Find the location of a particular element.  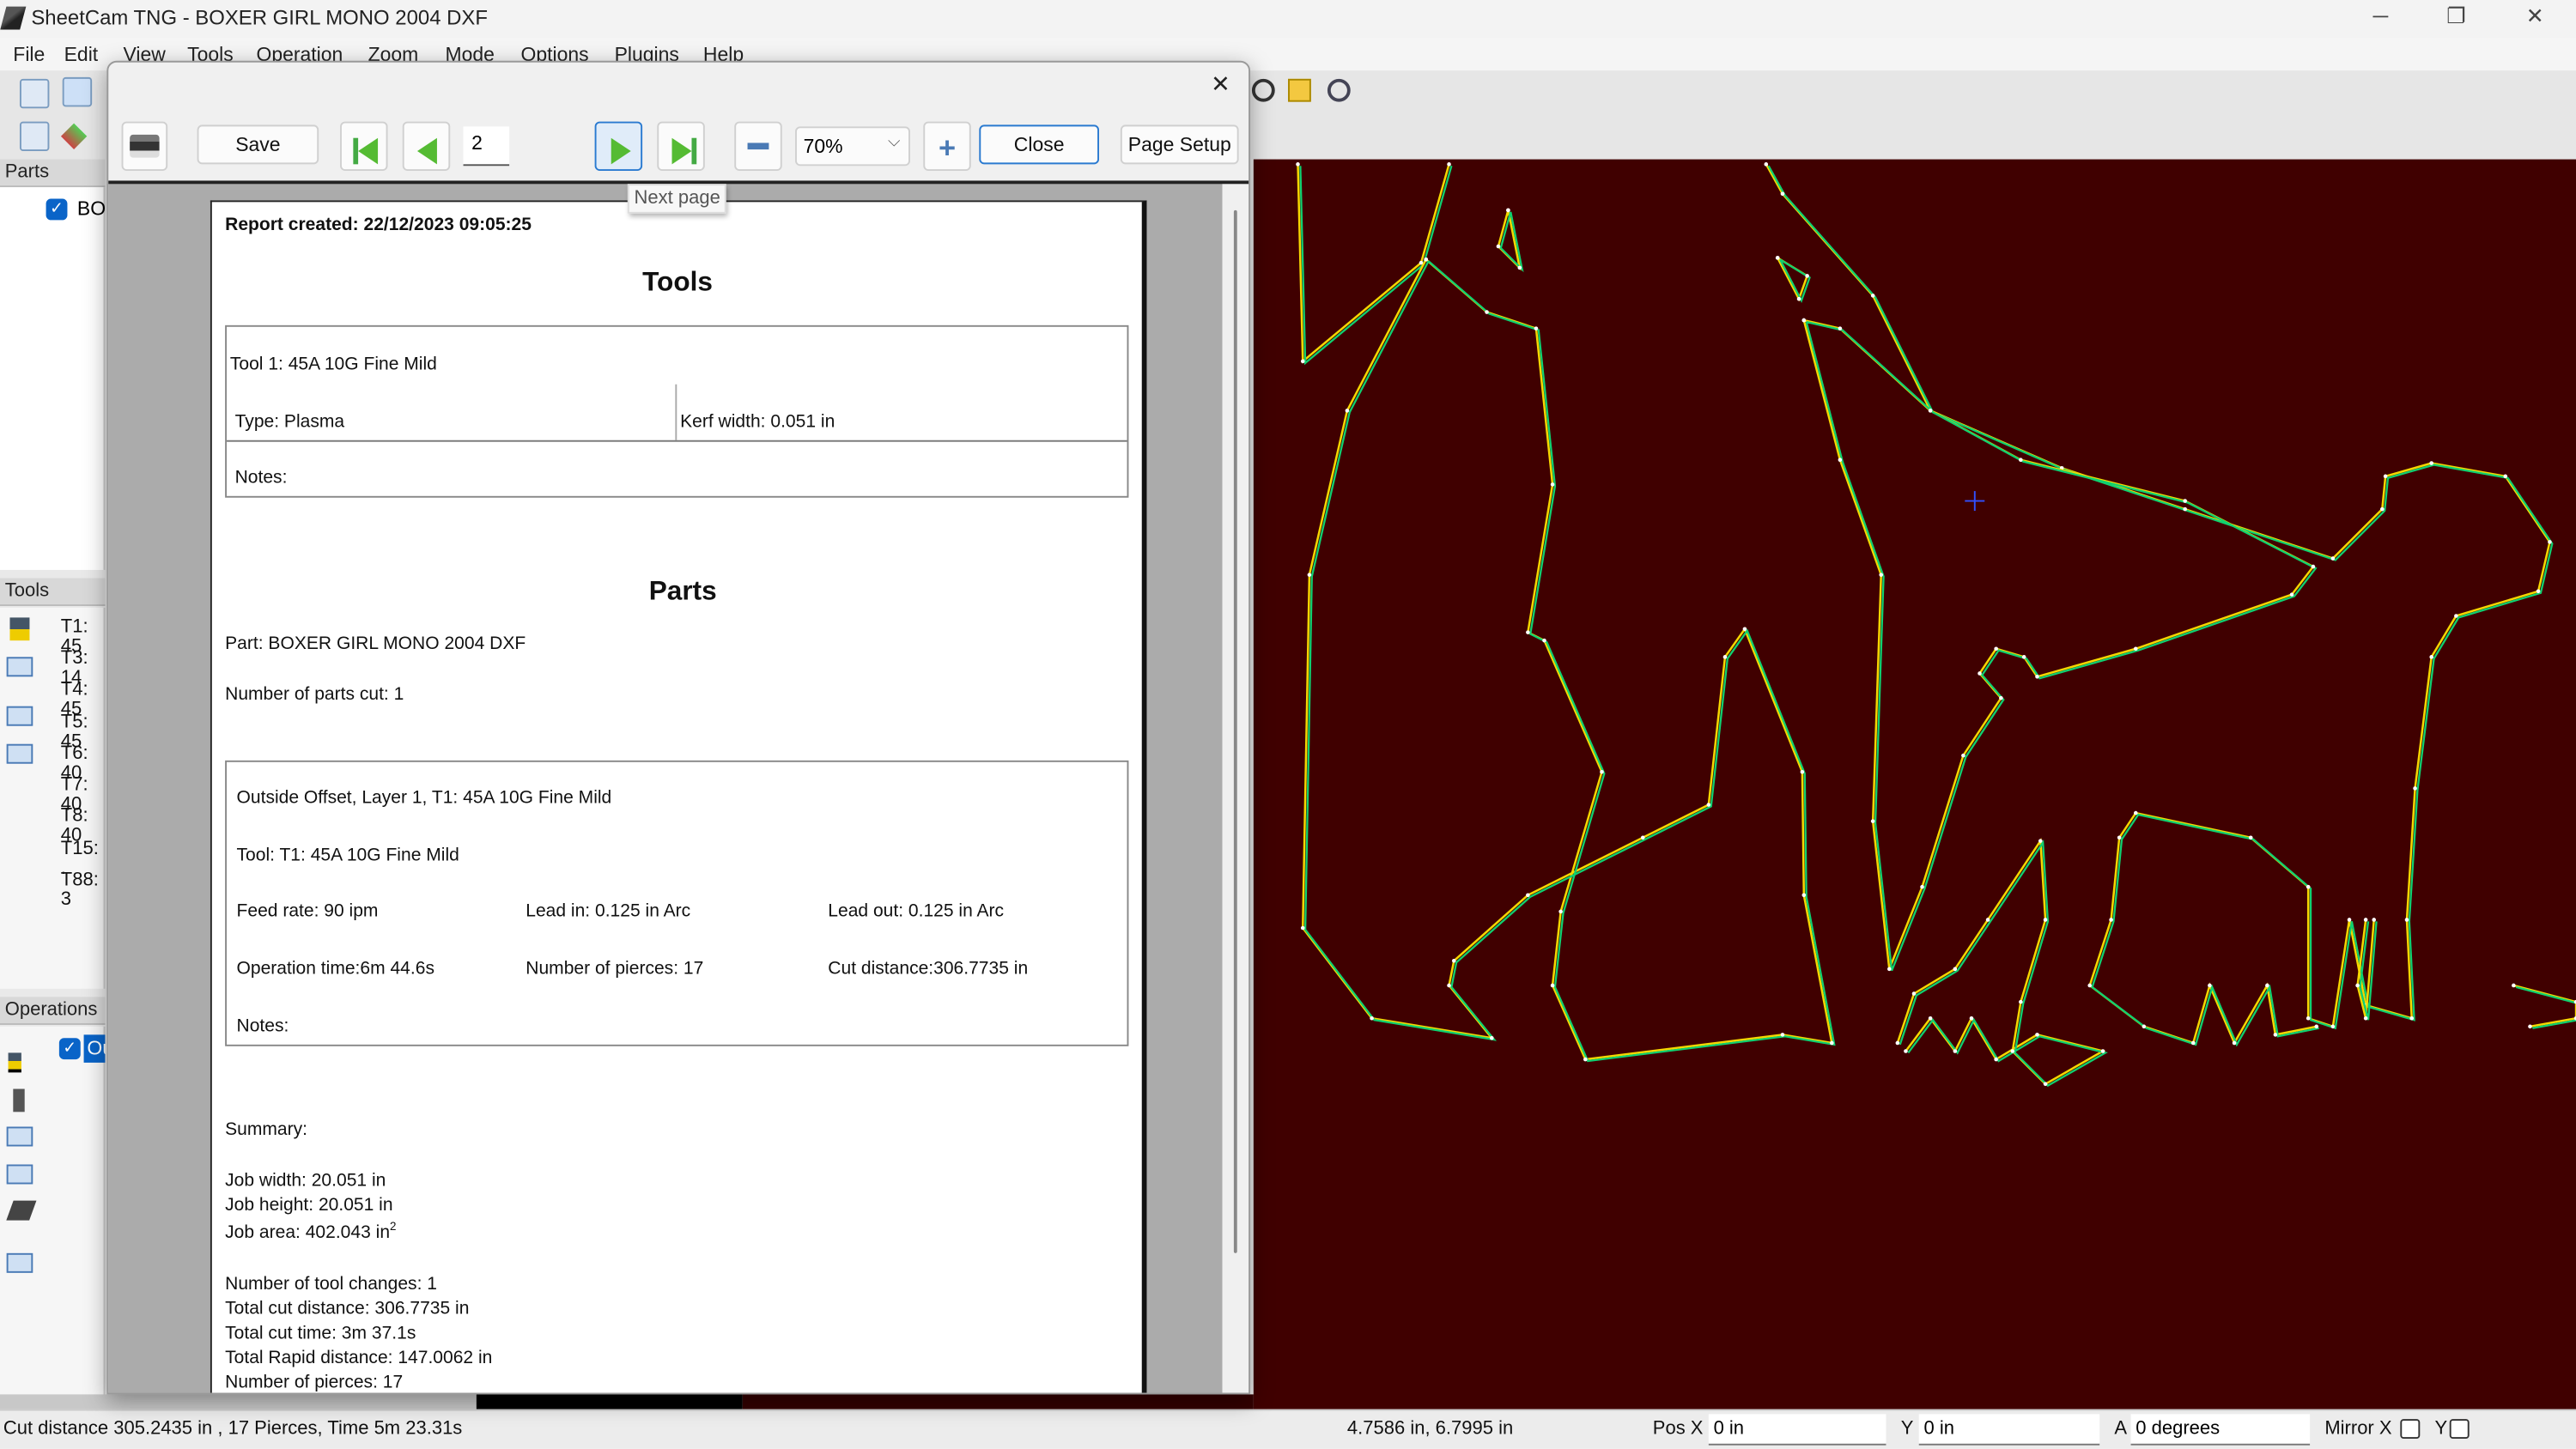

zoom-fit-icon is located at coordinates (1263, 90).